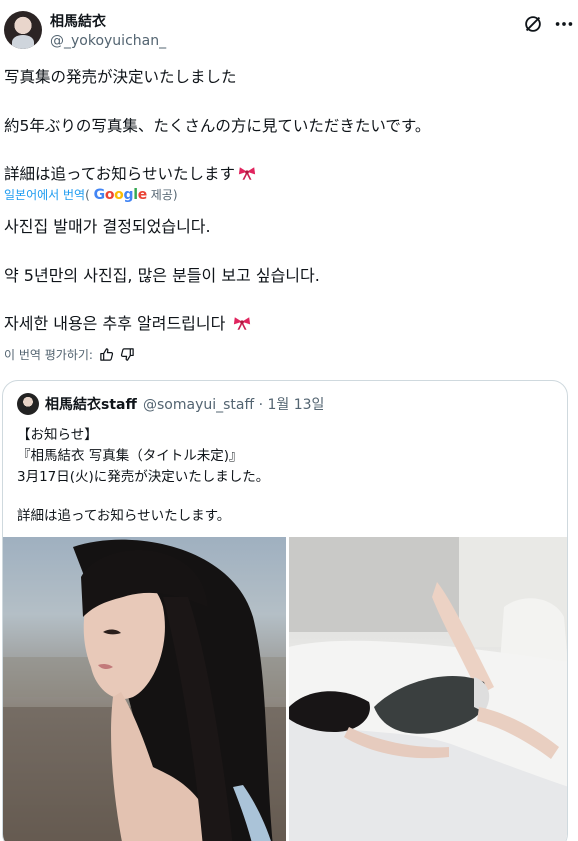 The height and width of the screenshot is (841, 578). Describe the element at coordinates (48, 355) in the screenshot. I see `rate-label: 이 번역 평가하기:` at that location.